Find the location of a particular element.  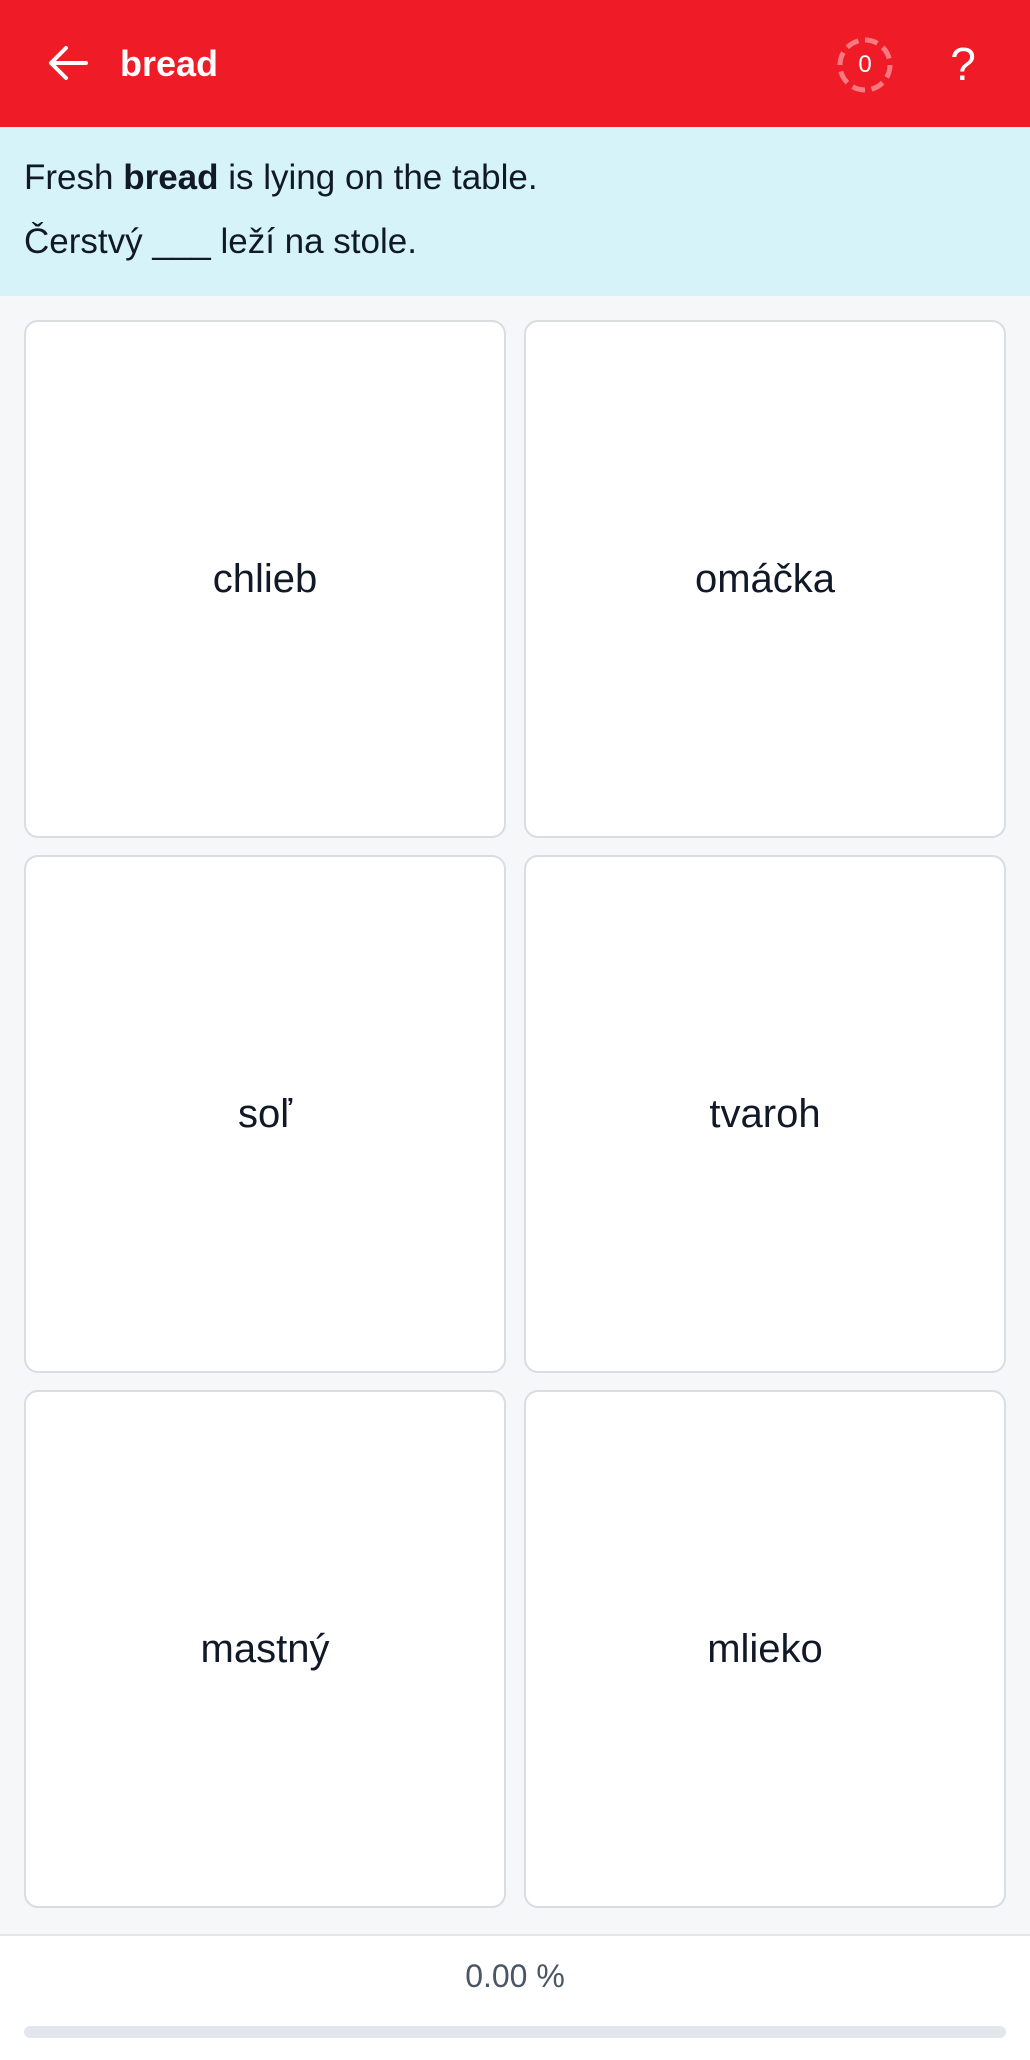

progress-bar is located at coordinates (515, 2032).